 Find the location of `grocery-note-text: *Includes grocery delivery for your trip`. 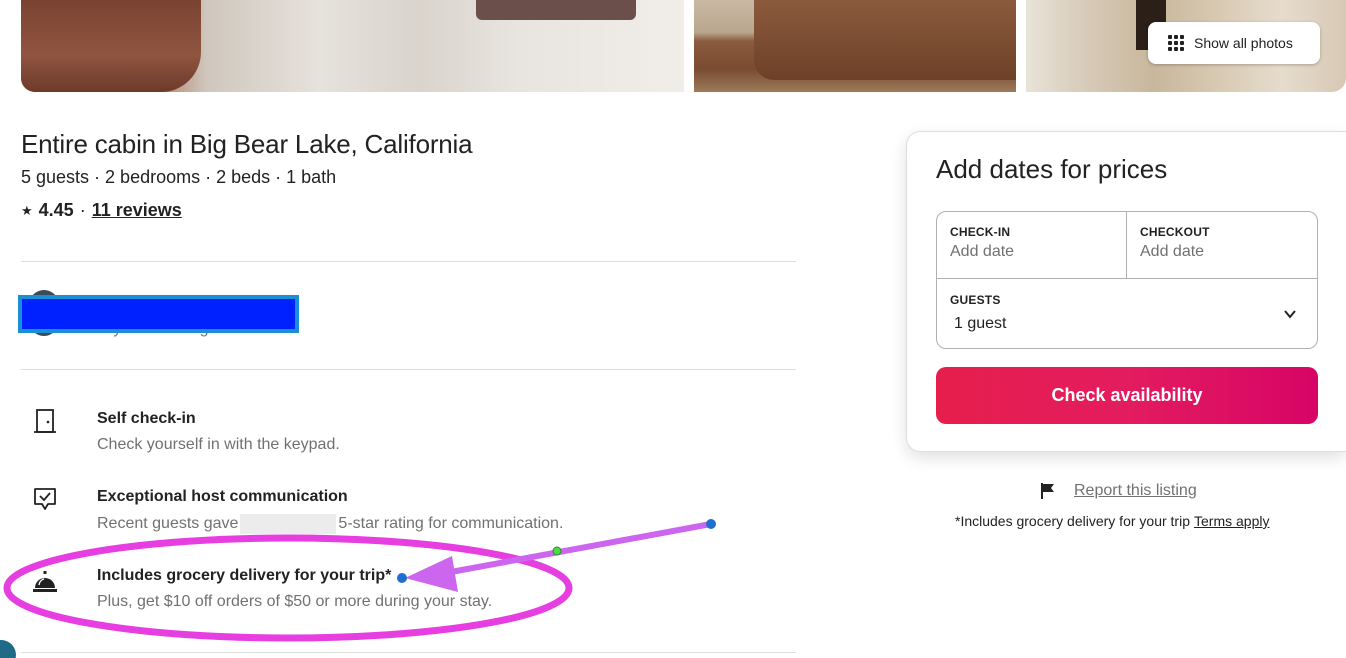

grocery-note-text: *Includes grocery delivery for your trip is located at coordinates (1072, 521).